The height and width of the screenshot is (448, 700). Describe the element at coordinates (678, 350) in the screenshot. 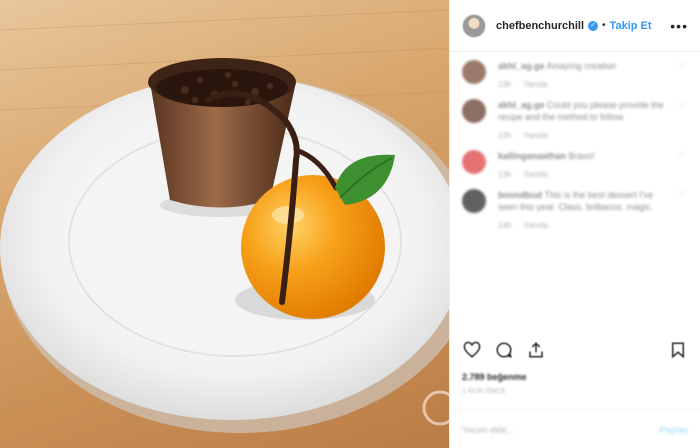

I see `bookmark-icon` at that location.